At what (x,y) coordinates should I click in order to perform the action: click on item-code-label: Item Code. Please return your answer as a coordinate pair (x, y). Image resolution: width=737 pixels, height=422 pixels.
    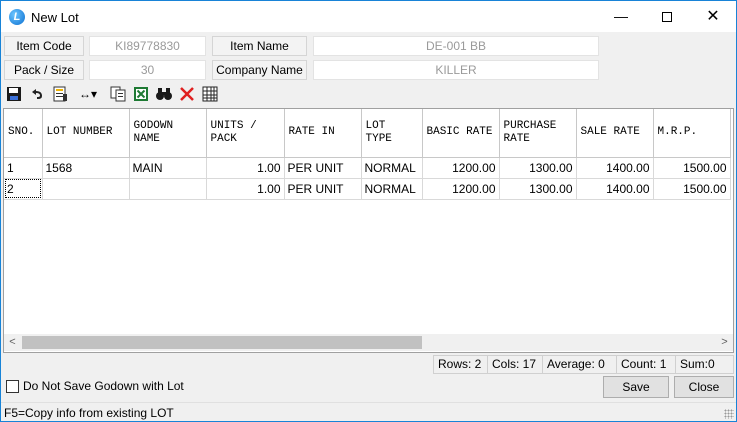
    Looking at the image, I should click on (44, 46).